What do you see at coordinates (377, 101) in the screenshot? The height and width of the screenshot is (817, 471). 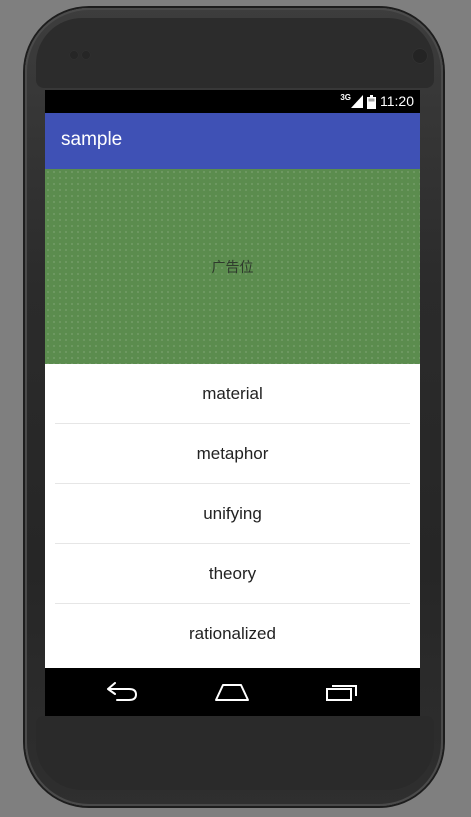 I see `status-indicators: 3G 11:20` at bounding box center [377, 101].